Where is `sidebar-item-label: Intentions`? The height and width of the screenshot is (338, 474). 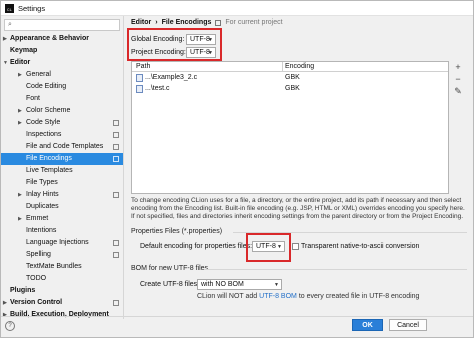 sidebar-item-label: Intentions is located at coordinates (41, 230).